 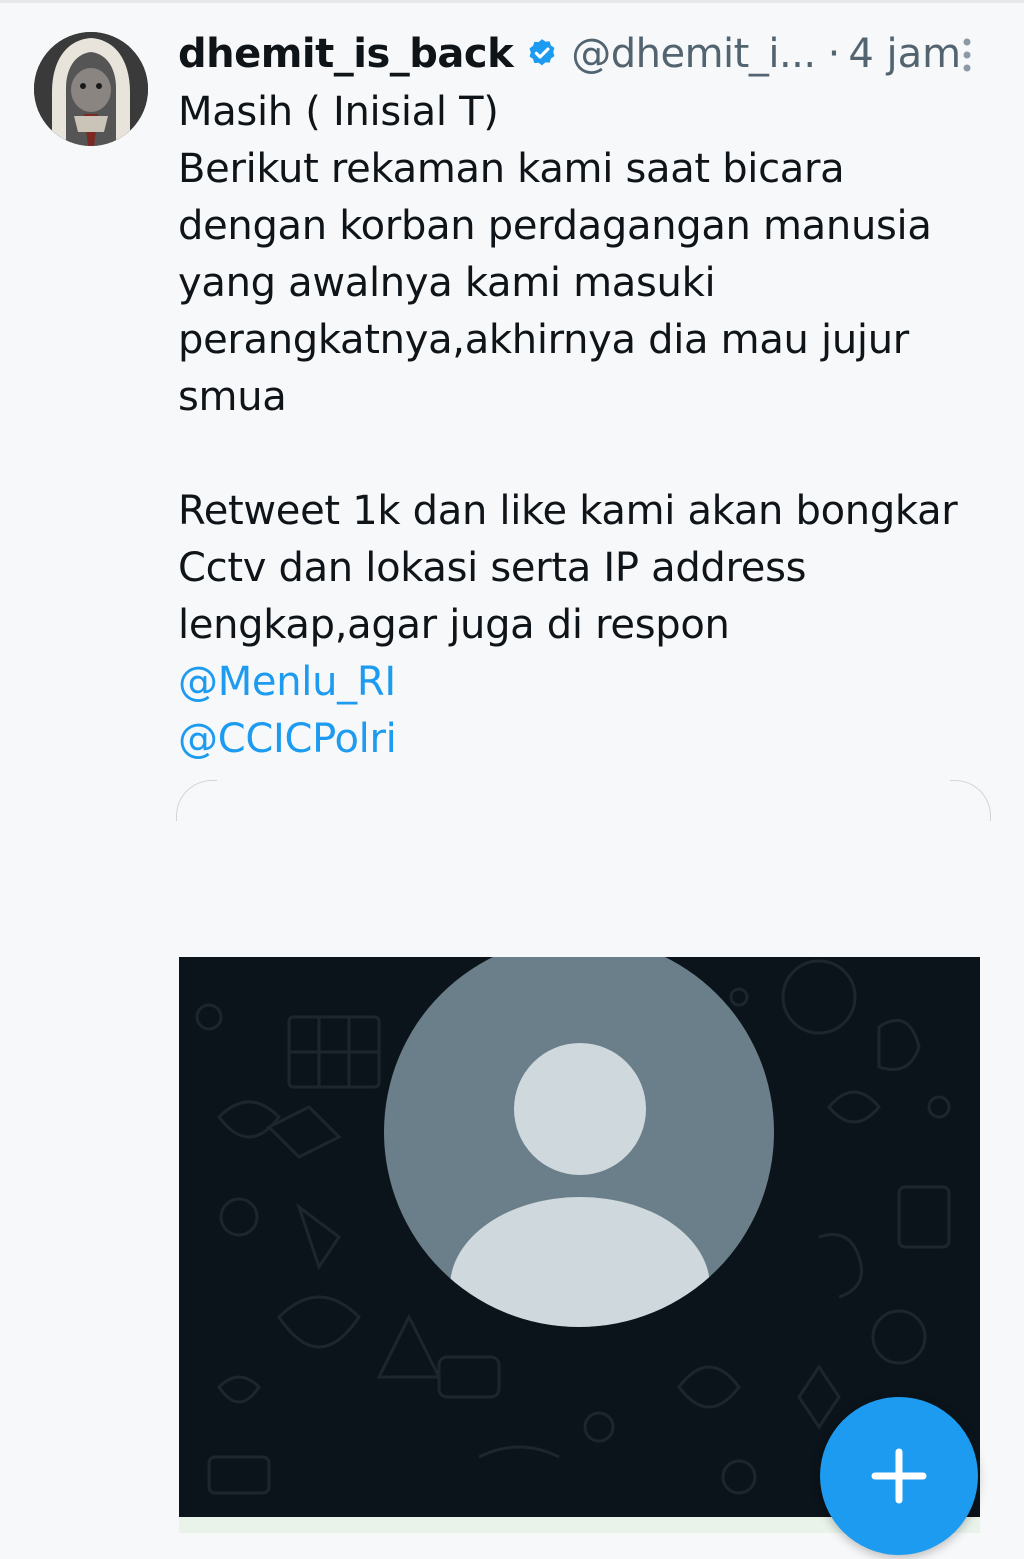 What do you see at coordinates (555, 226) in the screenshot?
I see `tweet-text-line: dengan korban perdagangan manusia` at bounding box center [555, 226].